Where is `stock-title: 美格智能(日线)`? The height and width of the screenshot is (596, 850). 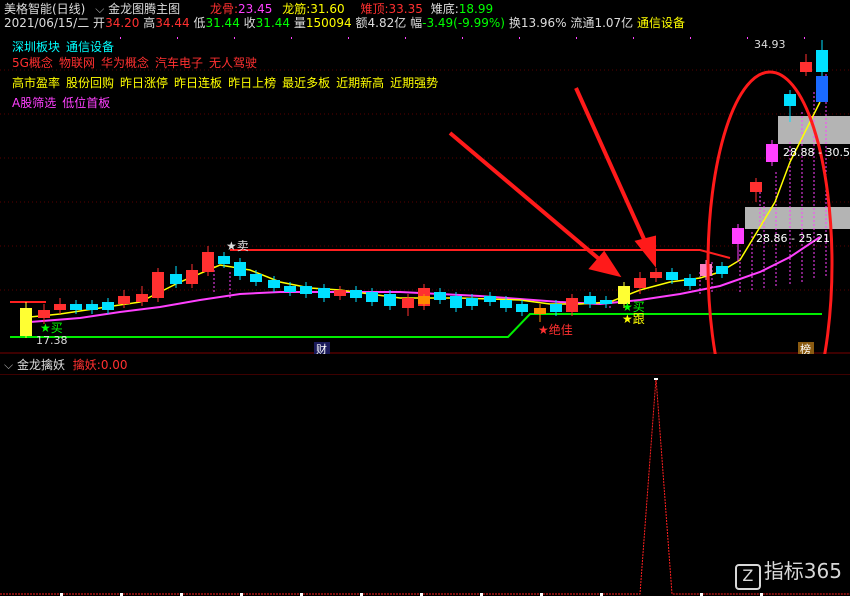 stock-title: 美格智能(日线) is located at coordinates (44, 9).